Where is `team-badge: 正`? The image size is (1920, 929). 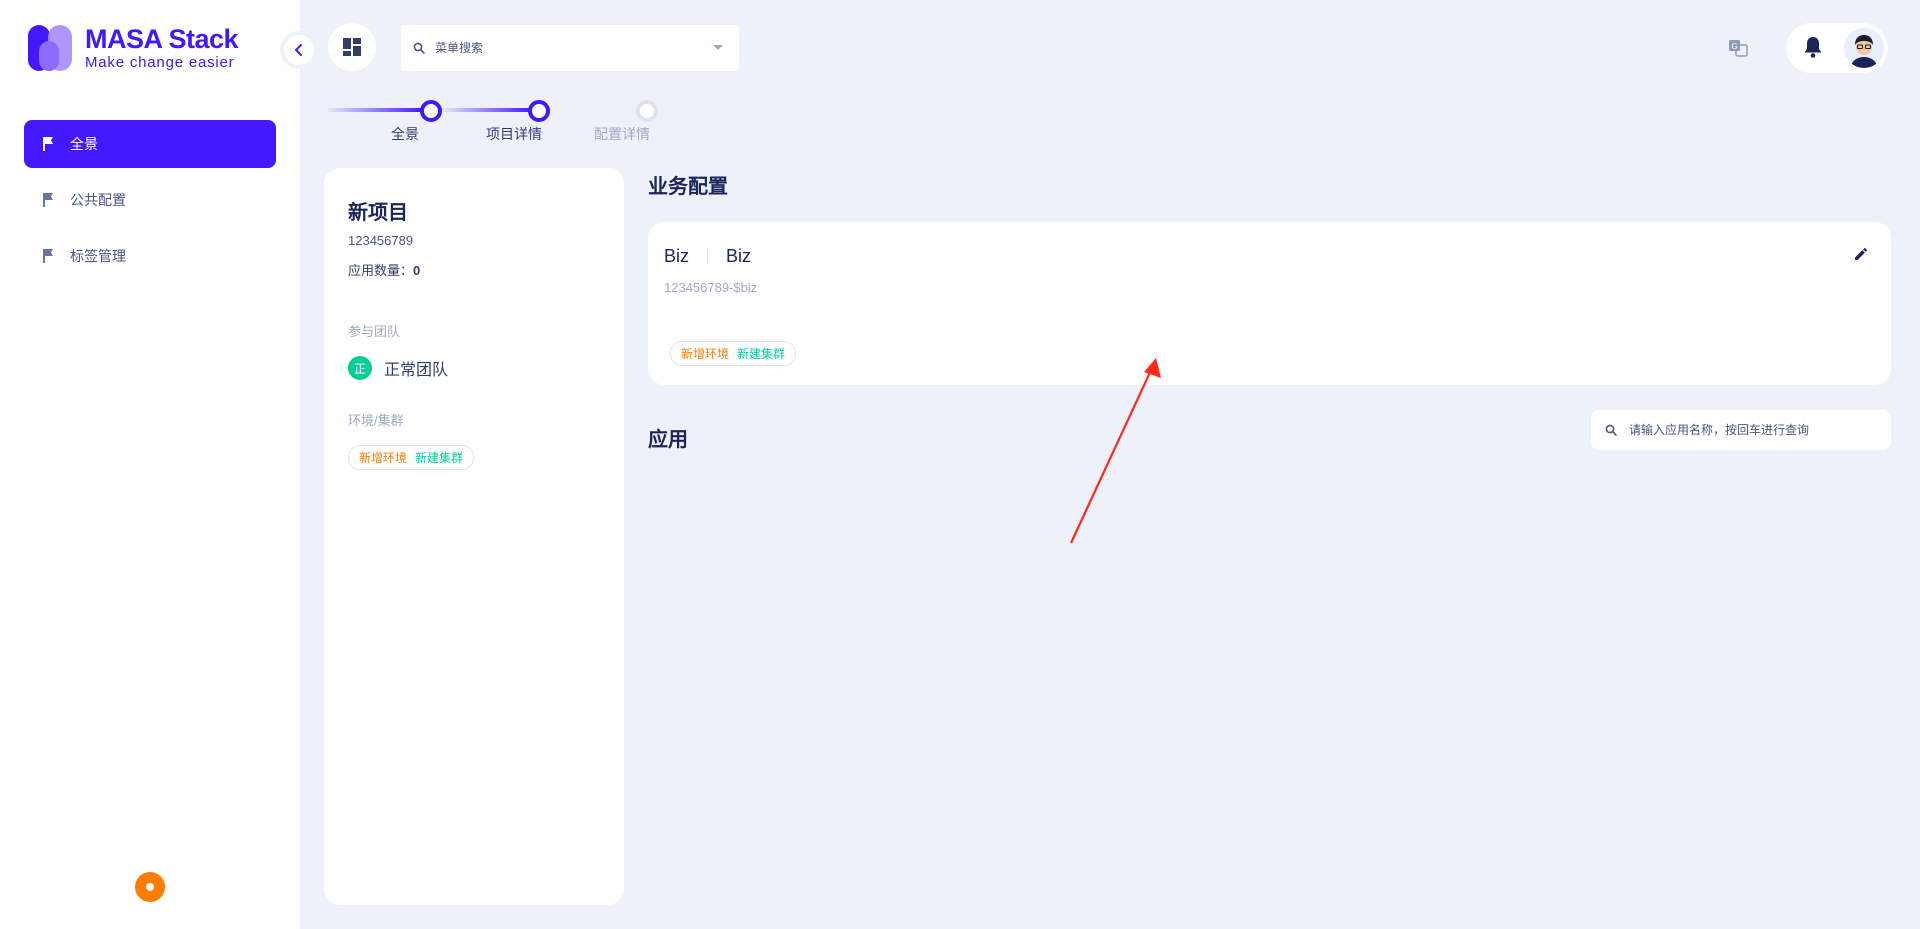 team-badge: 正 is located at coordinates (360, 368).